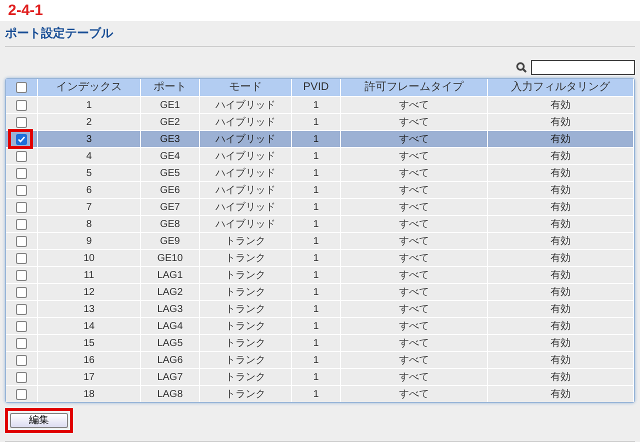  Describe the element at coordinates (89, 394) in the screenshot. I see `table-cell: 18` at that location.